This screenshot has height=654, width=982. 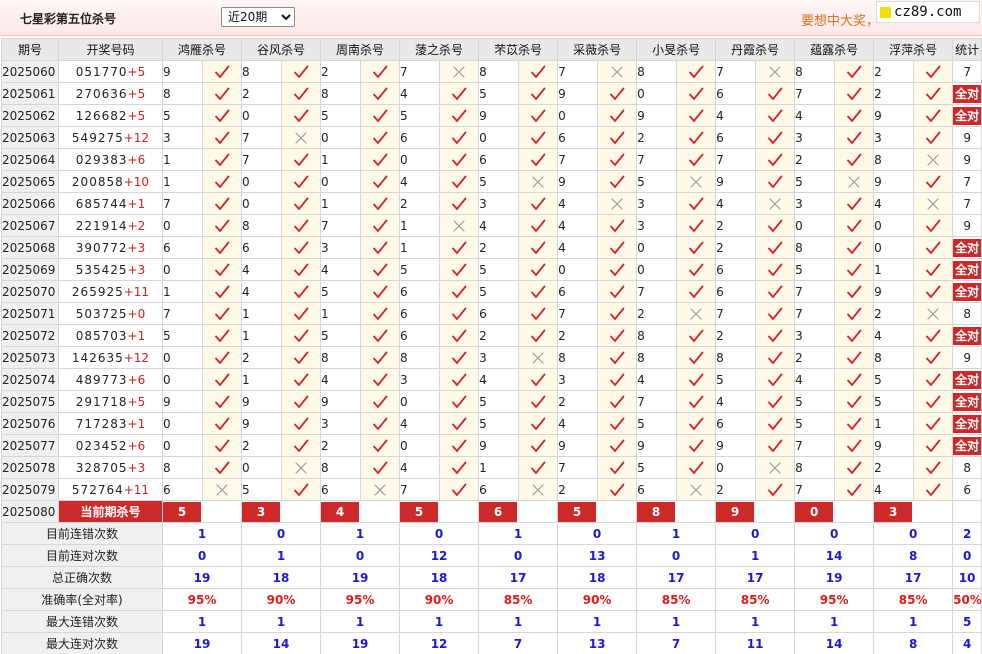 I want to click on table-row: 2025065 200858+10 1 0 0 4 5 9 5 9 5 9 7, so click(x=491, y=181).